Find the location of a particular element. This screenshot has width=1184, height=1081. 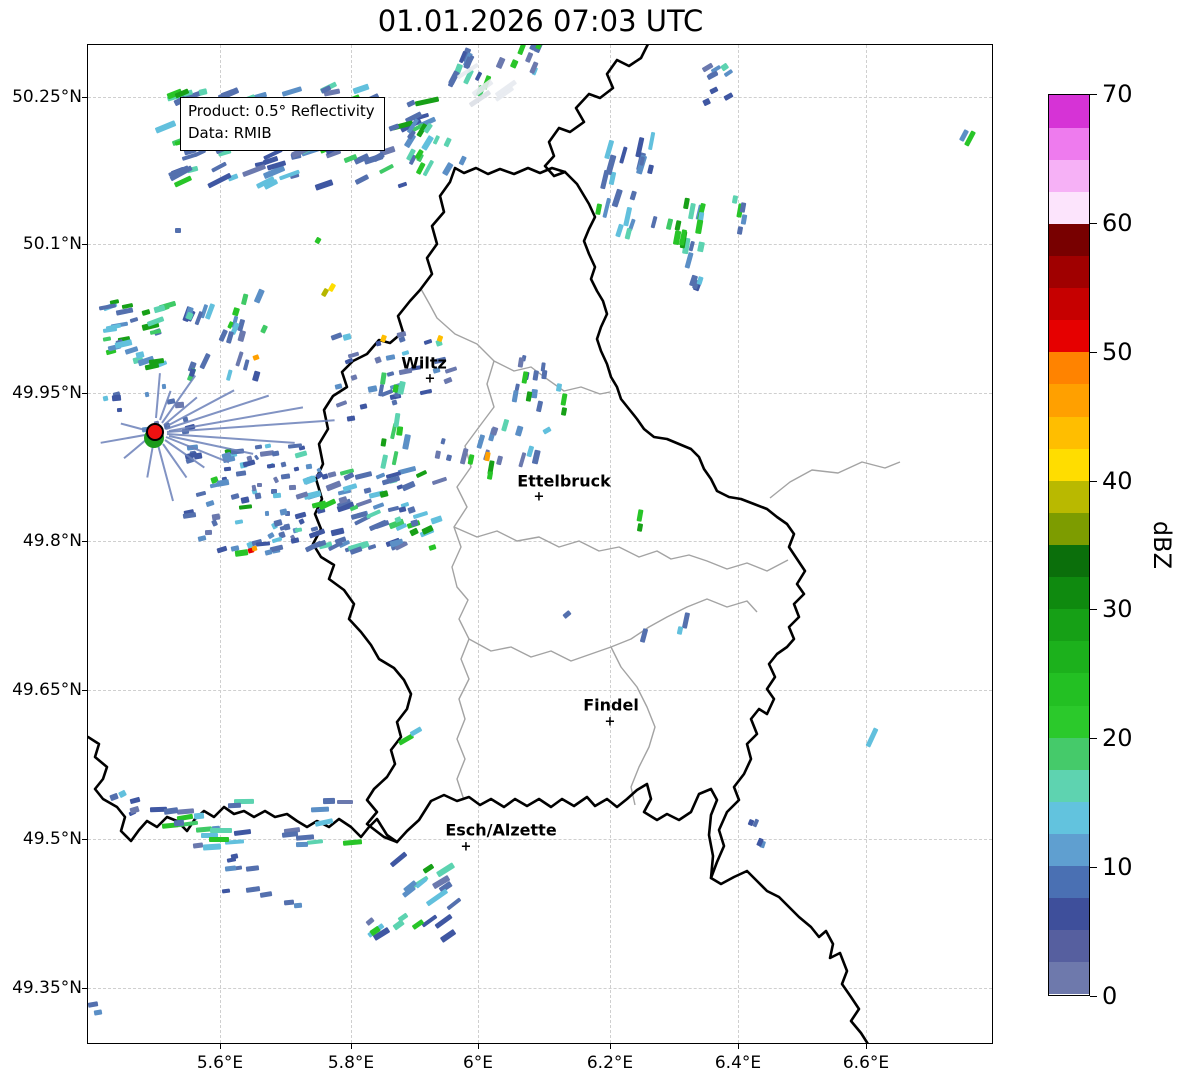

product-info-line1: Product: 0.5° Reflectivity is located at coordinates (281, 111).